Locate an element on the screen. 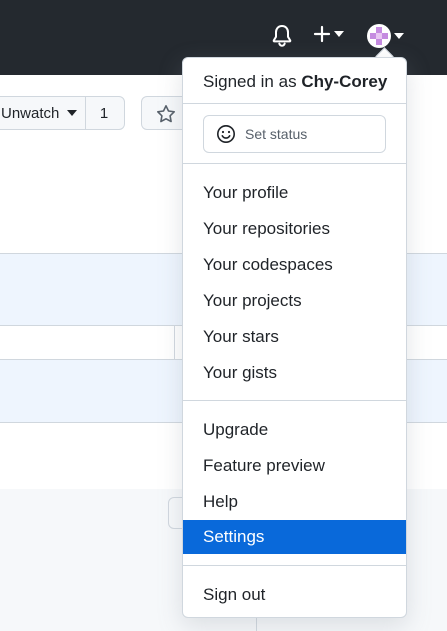 The width and height of the screenshot is (447, 631). user-menu-button is located at coordinates (385, 36).